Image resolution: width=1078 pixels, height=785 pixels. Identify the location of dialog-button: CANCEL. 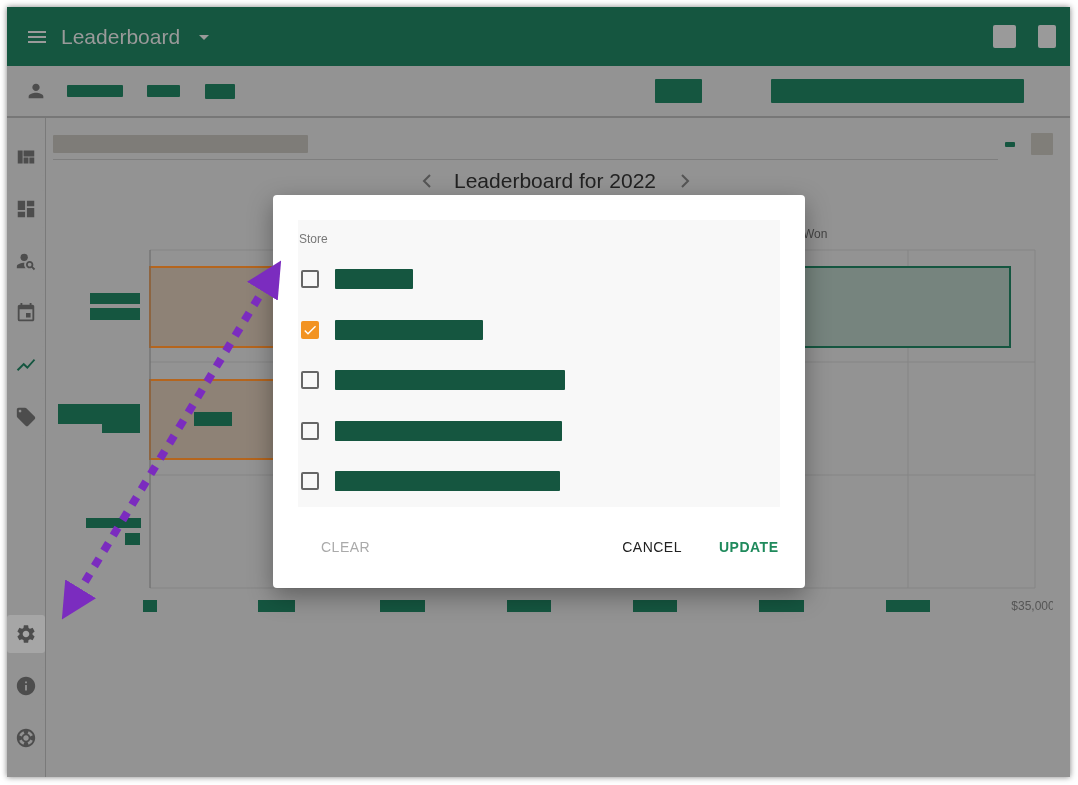
(652, 547).